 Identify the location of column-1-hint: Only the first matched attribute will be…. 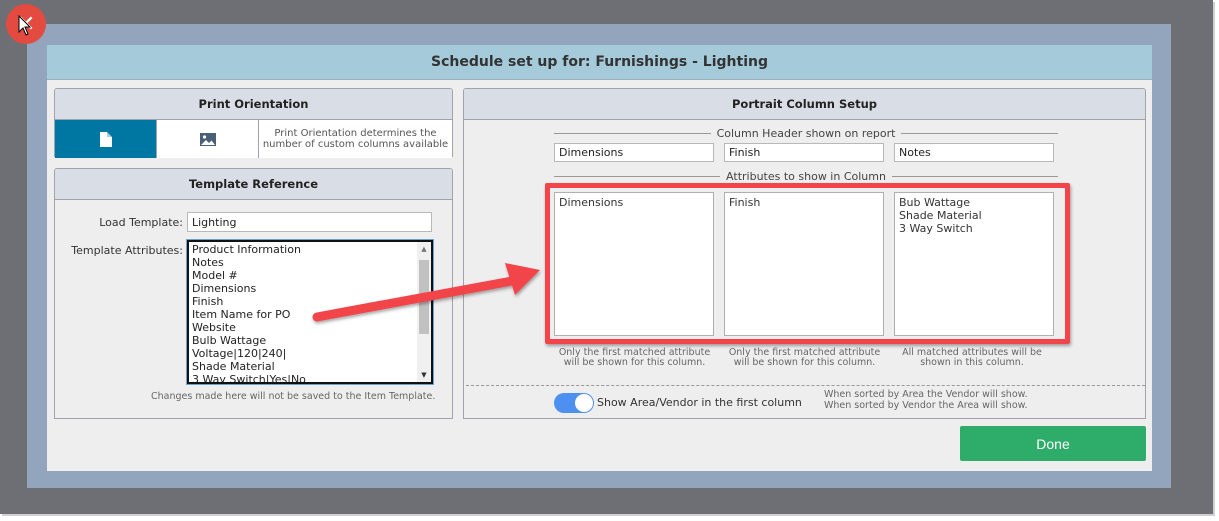
(634, 357).